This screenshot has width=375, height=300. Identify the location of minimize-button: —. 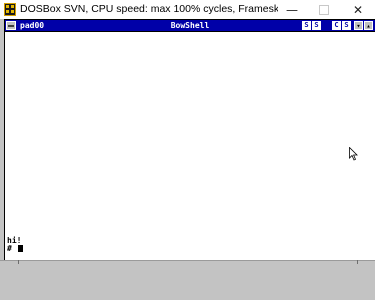
(292, 10).